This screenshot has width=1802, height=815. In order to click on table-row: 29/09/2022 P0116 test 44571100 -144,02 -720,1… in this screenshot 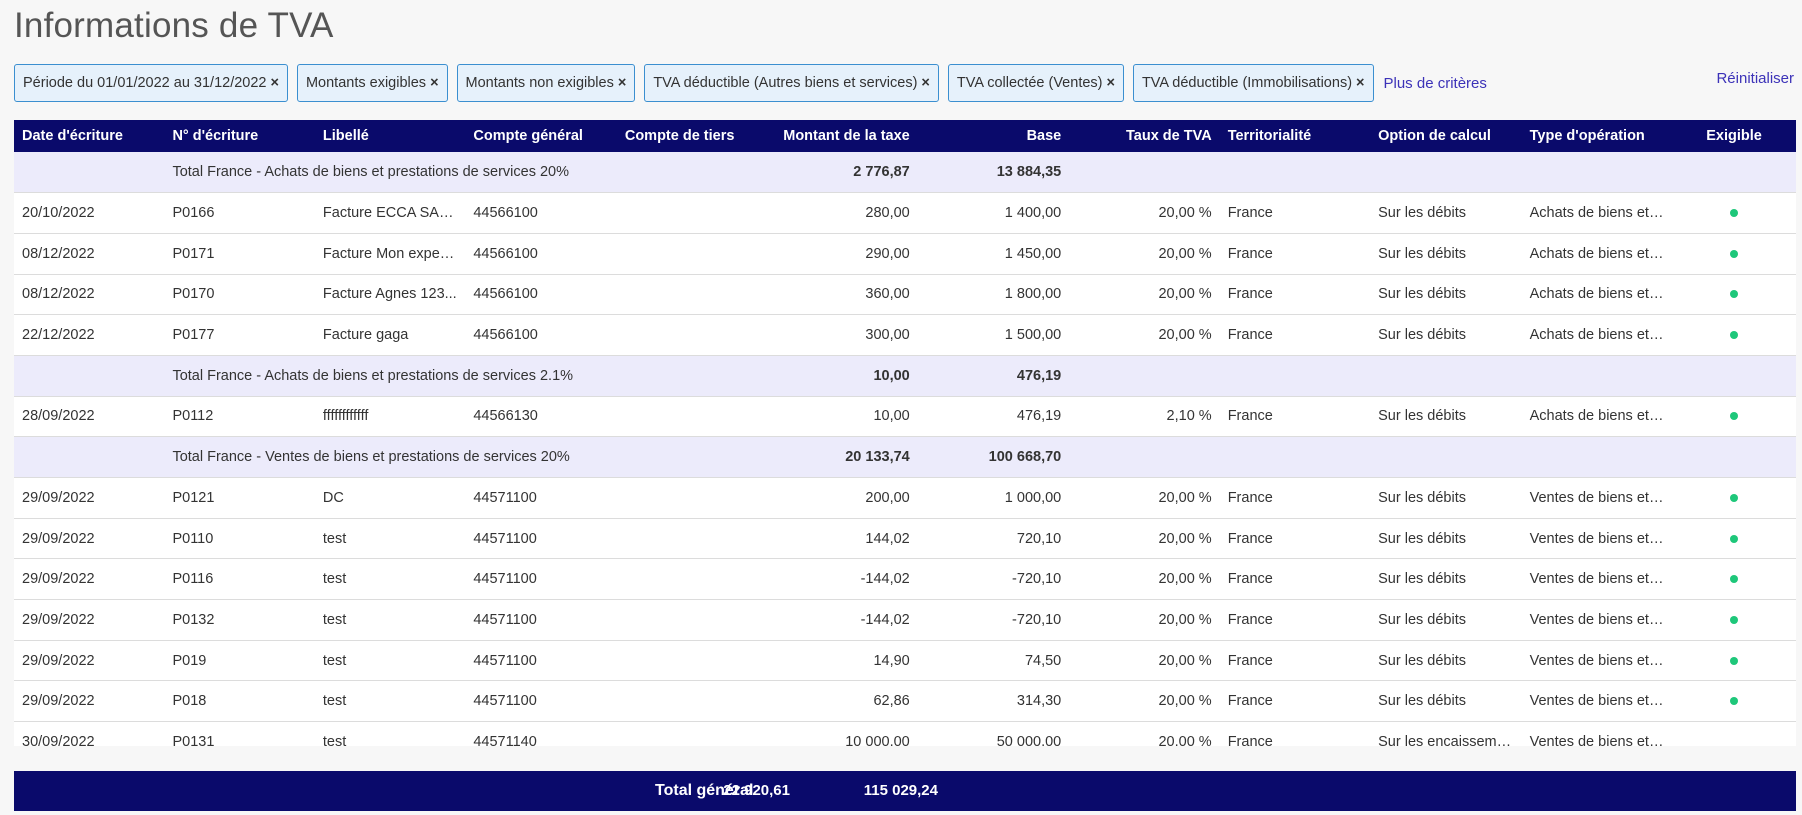, I will do `click(905, 579)`.